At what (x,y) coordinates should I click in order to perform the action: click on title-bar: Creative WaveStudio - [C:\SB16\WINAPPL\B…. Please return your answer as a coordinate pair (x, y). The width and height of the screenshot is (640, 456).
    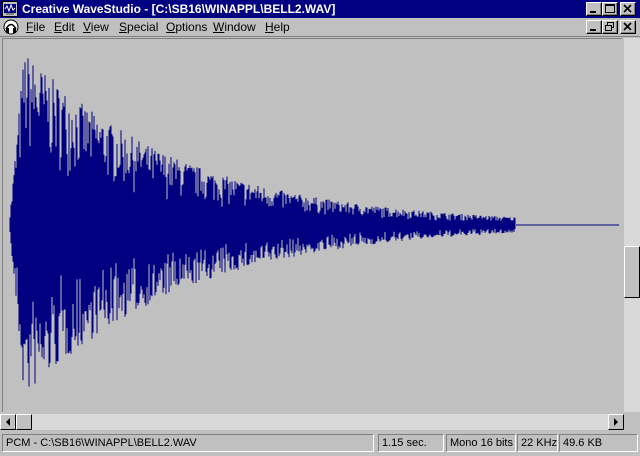
    Looking at the image, I should click on (320, 9).